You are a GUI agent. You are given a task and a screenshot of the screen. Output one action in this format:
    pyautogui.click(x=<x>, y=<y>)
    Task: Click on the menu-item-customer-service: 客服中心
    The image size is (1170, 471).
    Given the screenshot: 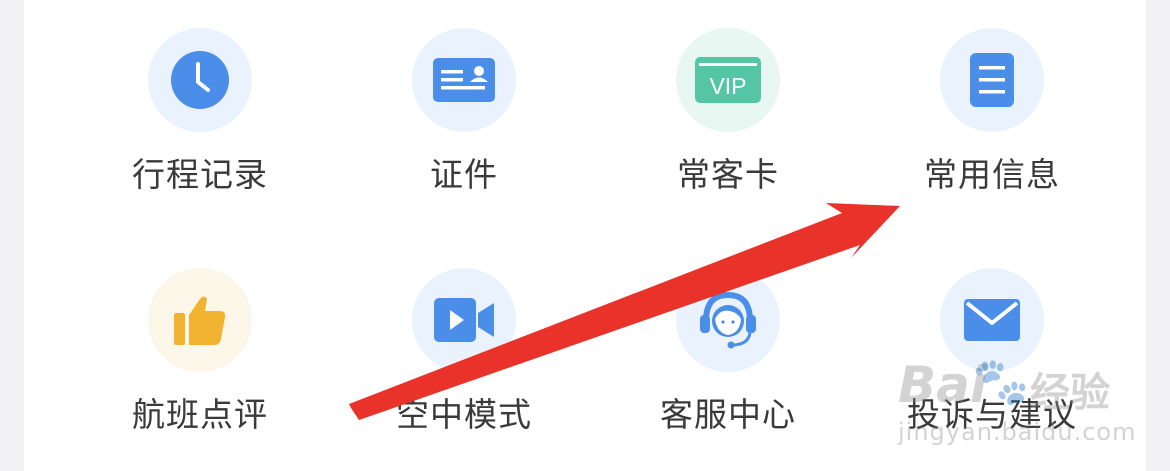 What is the action you would take?
    pyautogui.click(x=728, y=340)
    